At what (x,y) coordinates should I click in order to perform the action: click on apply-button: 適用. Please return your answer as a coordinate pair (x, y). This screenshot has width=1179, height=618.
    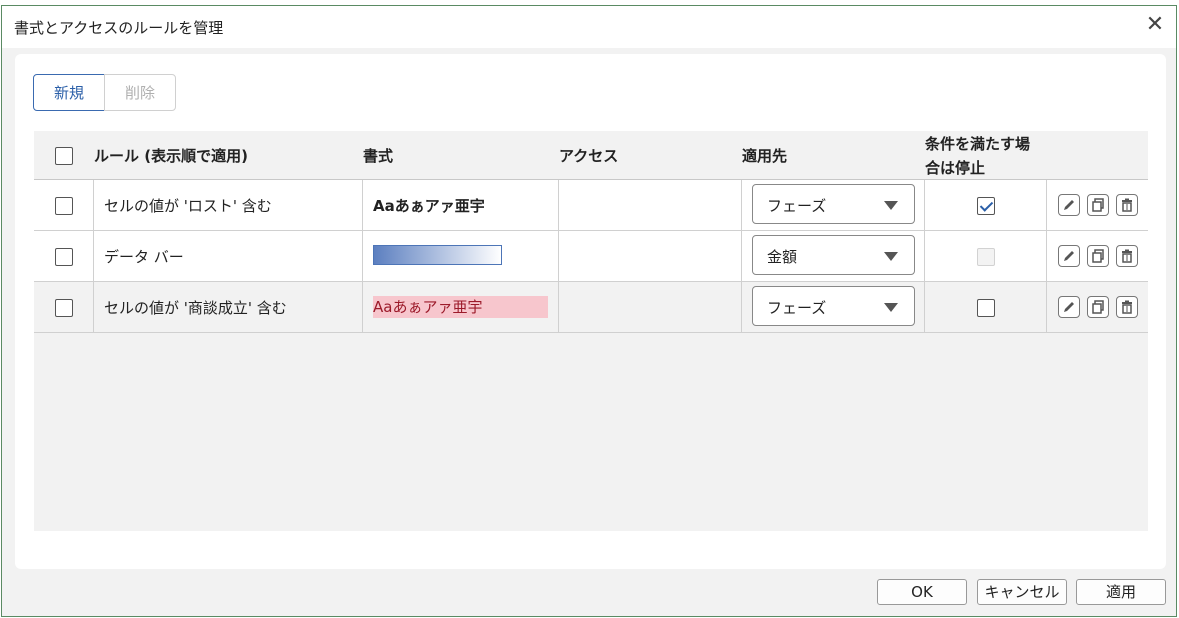
    Looking at the image, I should click on (1121, 592).